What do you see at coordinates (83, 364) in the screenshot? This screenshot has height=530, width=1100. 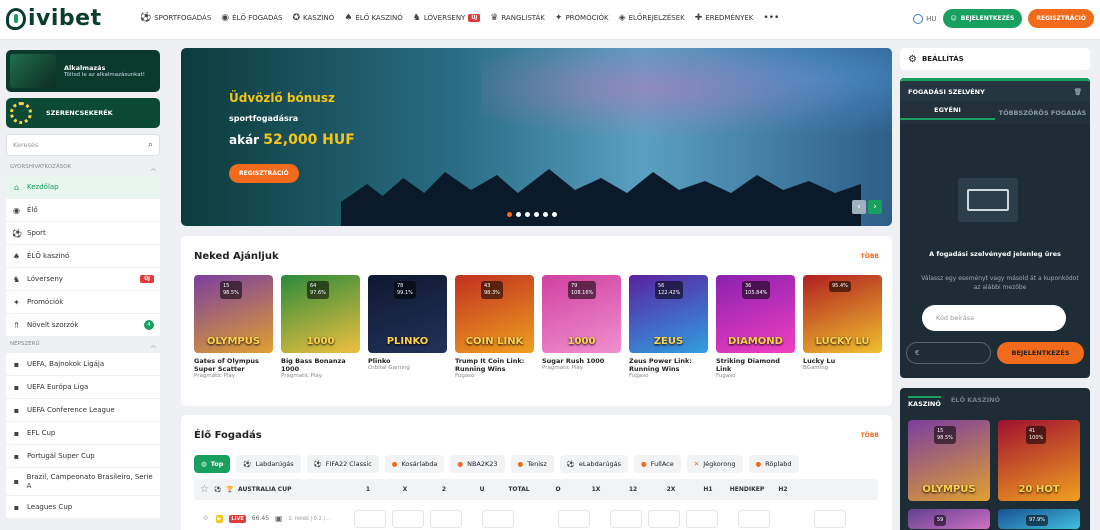 I see `sidebar-item: ▪ UEFA, Bajnokok Ligája` at bounding box center [83, 364].